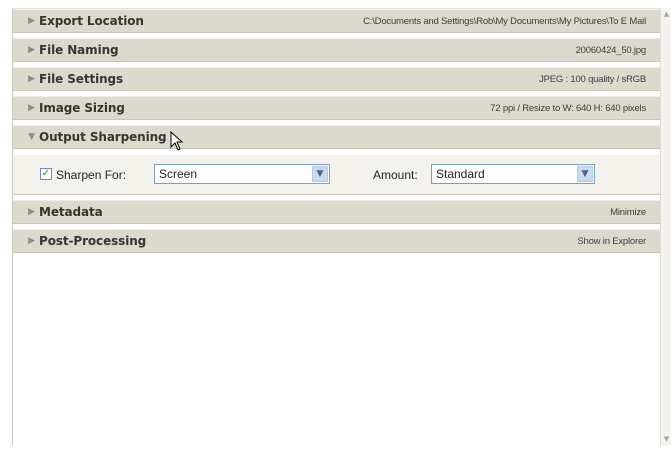  I want to click on vertical-scrollbar: ▲ ▼, so click(665, 227).